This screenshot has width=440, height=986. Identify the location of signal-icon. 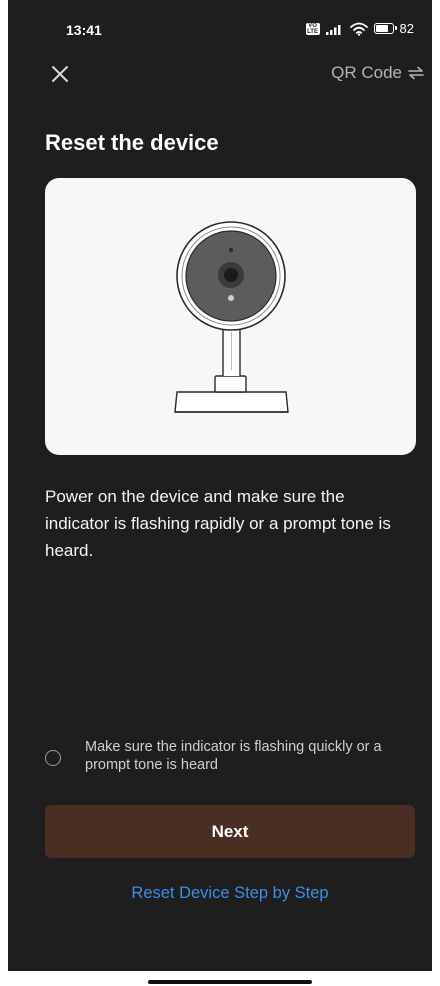
(333, 29).